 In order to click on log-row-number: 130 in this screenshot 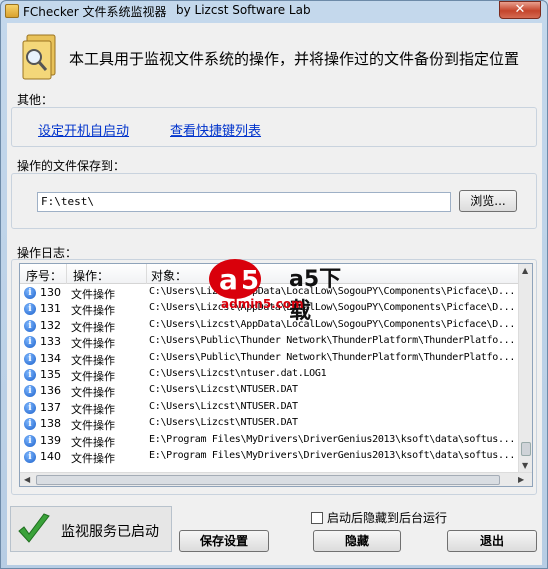, I will do `click(50, 292)`.